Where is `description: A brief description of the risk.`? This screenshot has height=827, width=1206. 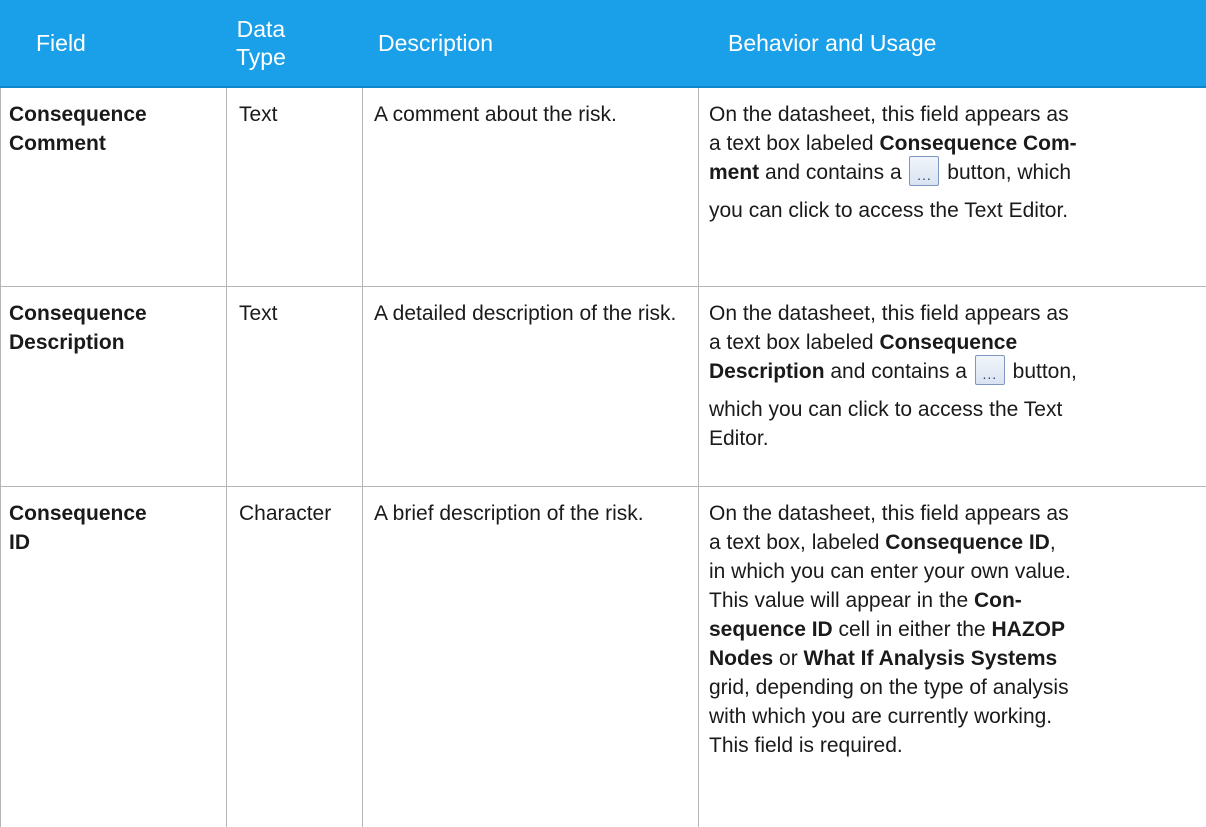
description: A brief description of the risk. is located at coordinates (530, 657).